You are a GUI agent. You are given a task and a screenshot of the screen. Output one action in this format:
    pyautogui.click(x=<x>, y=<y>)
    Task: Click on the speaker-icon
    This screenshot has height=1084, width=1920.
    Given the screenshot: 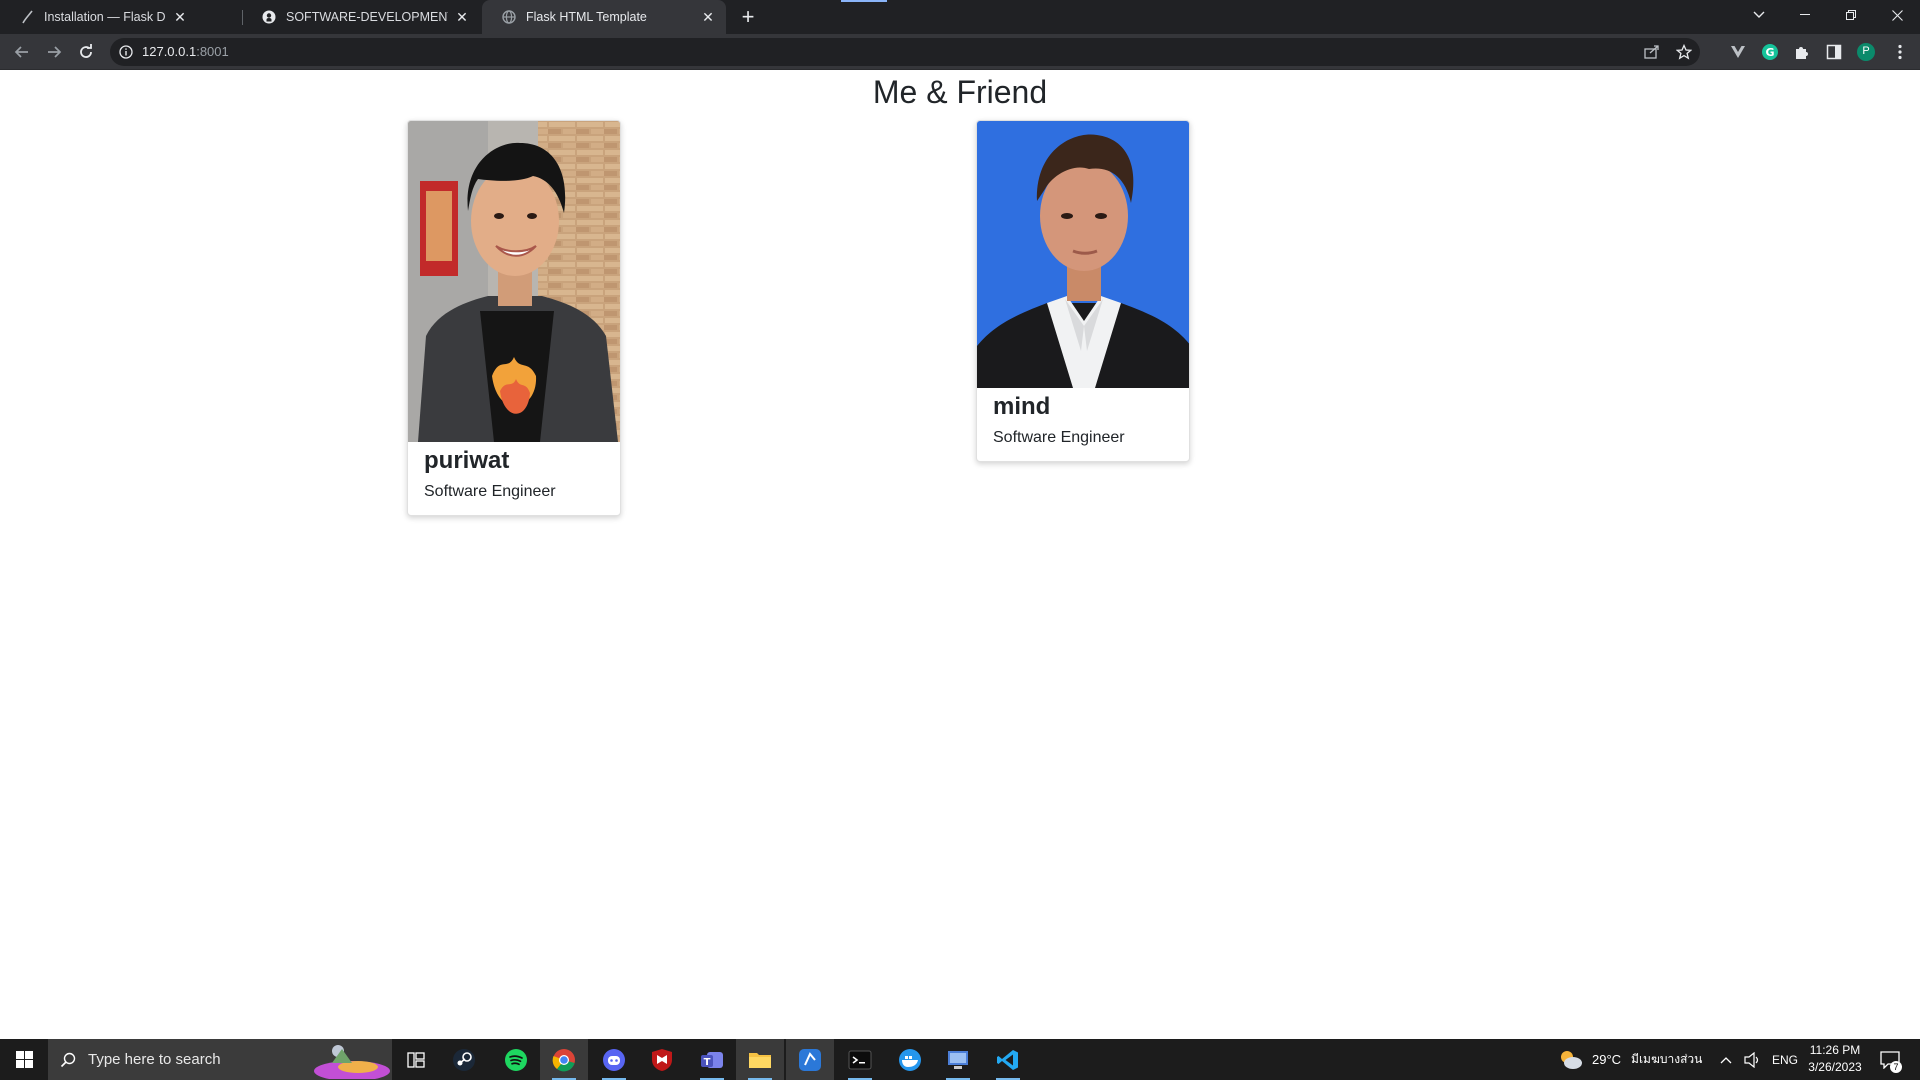 What is the action you would take?
    pyautogui.click(x=1751, y=1059)
    